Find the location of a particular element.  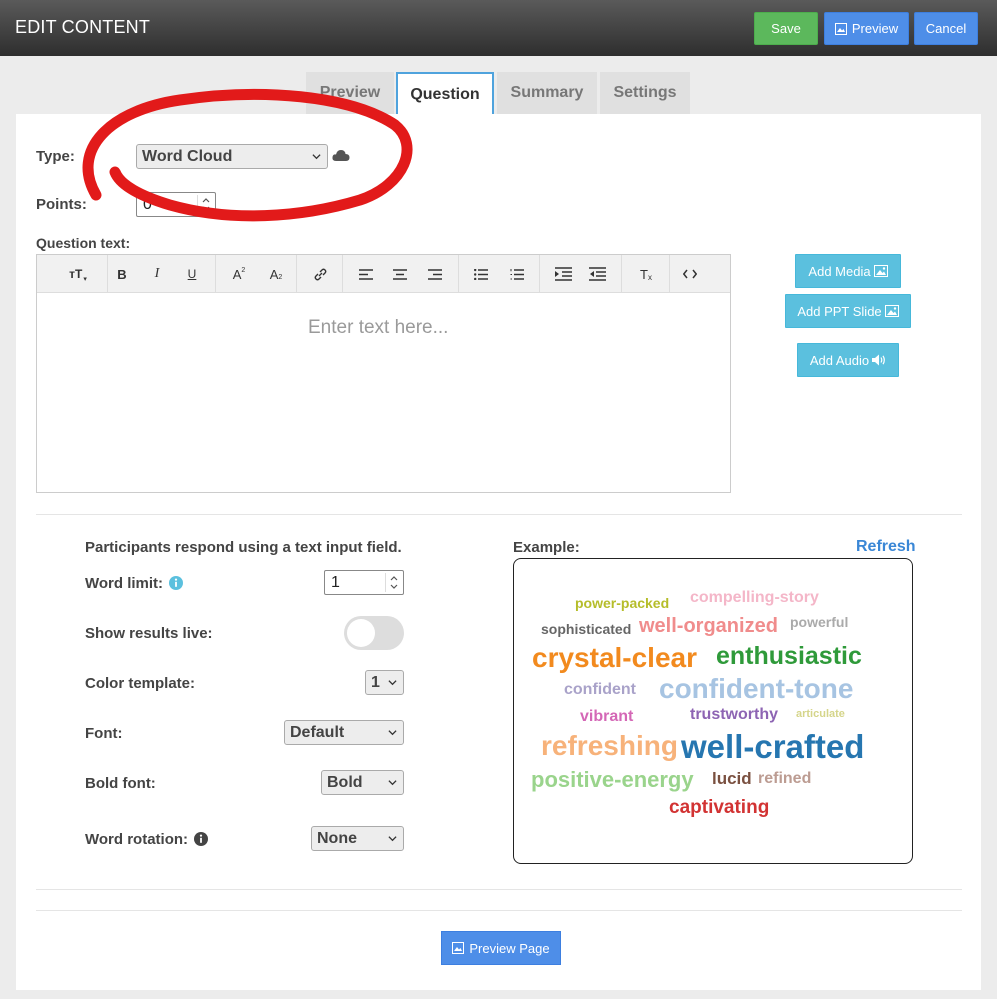

show-results-label: Show results live: is located at coordinates (149, 633).